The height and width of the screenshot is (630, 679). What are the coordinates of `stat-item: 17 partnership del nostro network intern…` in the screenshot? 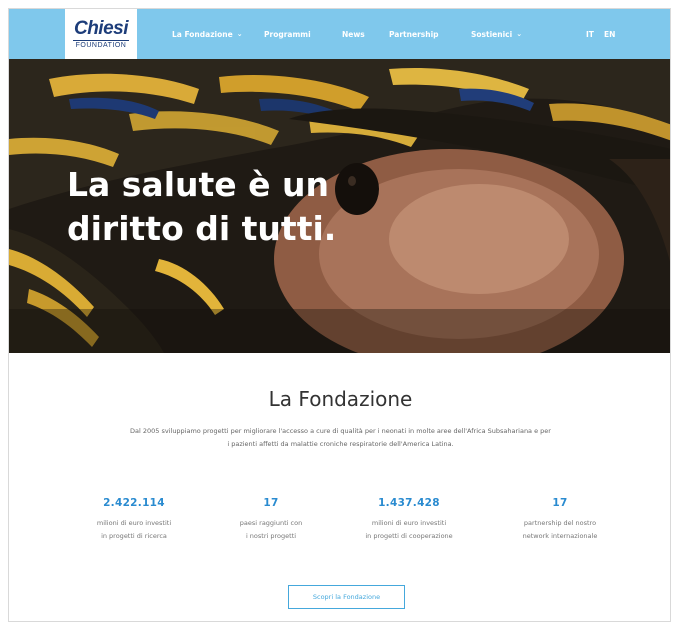 It's located at (560, 520).